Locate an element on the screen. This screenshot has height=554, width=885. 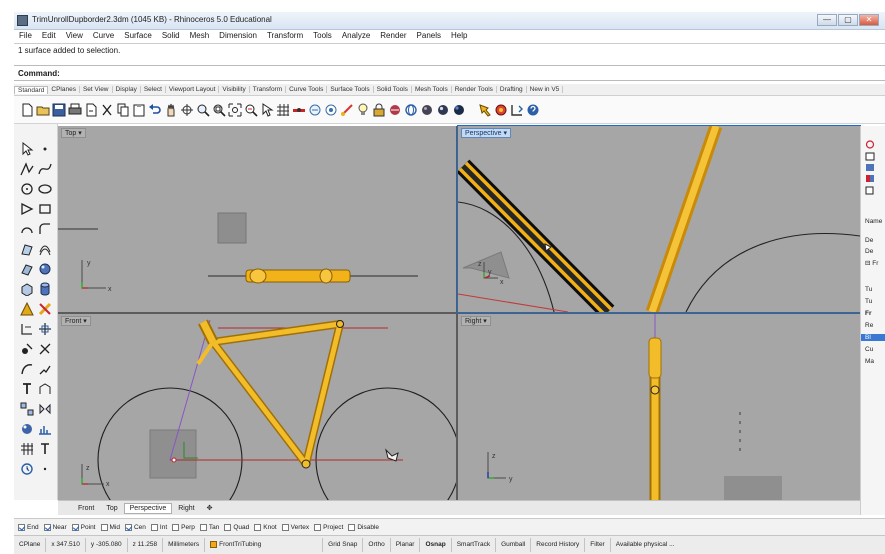
grid-array-icon is located at coordinates (27, 449).